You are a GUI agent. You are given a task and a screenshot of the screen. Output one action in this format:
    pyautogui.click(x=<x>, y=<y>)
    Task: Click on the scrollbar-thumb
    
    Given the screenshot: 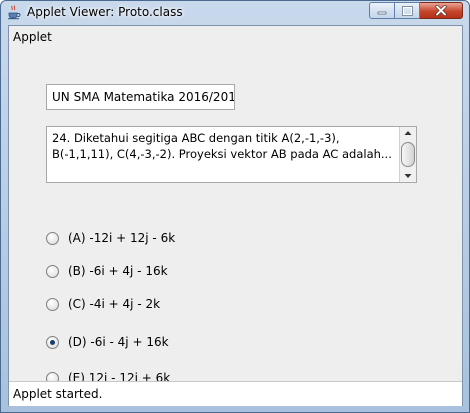 What is the action you would take?
    pyautogui.click(x=408, y=154)
    